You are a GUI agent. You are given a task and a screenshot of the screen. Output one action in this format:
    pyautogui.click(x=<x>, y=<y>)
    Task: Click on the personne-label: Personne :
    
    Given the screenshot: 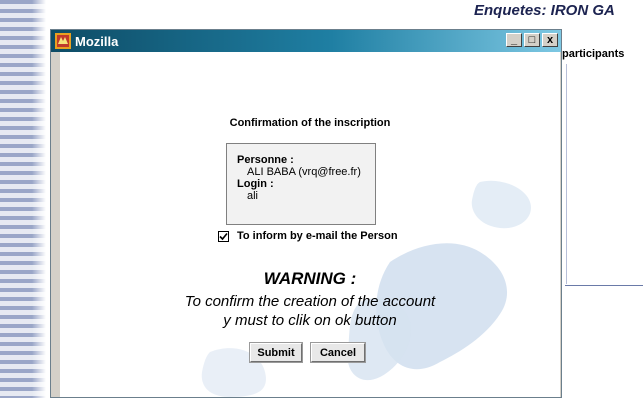 What is the action you would take?
    pyautogui.click(x=265, y=160)
    